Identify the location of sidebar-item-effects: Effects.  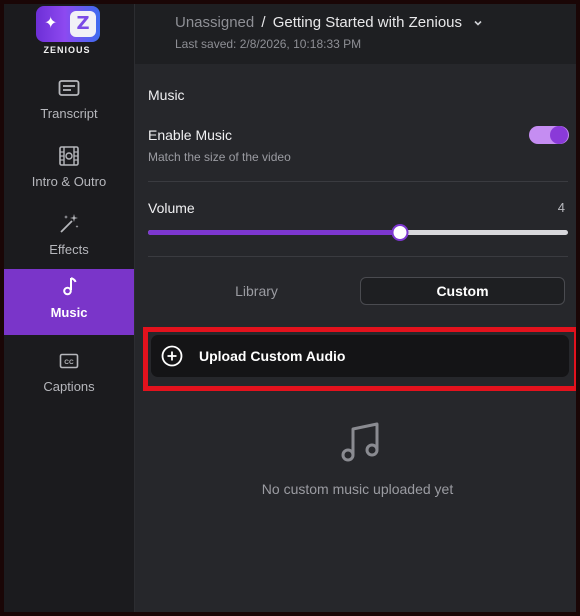
(69, 239).